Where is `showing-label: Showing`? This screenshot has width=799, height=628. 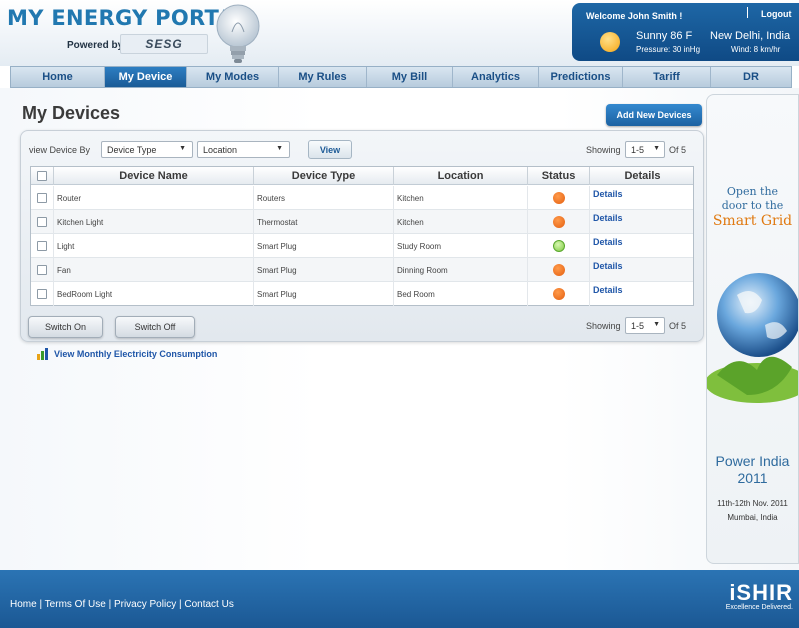 showing-label: Showing is located at coordinates (603, 150).